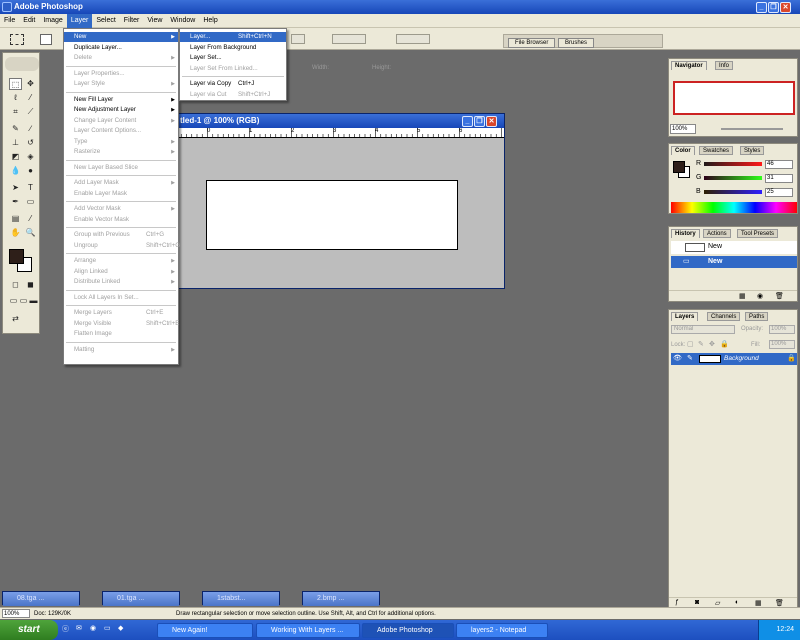  I want to click on navigator-preview, so click(734, 98).